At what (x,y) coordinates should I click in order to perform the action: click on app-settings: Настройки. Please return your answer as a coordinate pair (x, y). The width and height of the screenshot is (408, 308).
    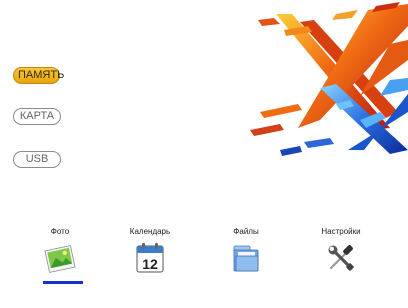
    Looking at the image, I should click on (341, 256).